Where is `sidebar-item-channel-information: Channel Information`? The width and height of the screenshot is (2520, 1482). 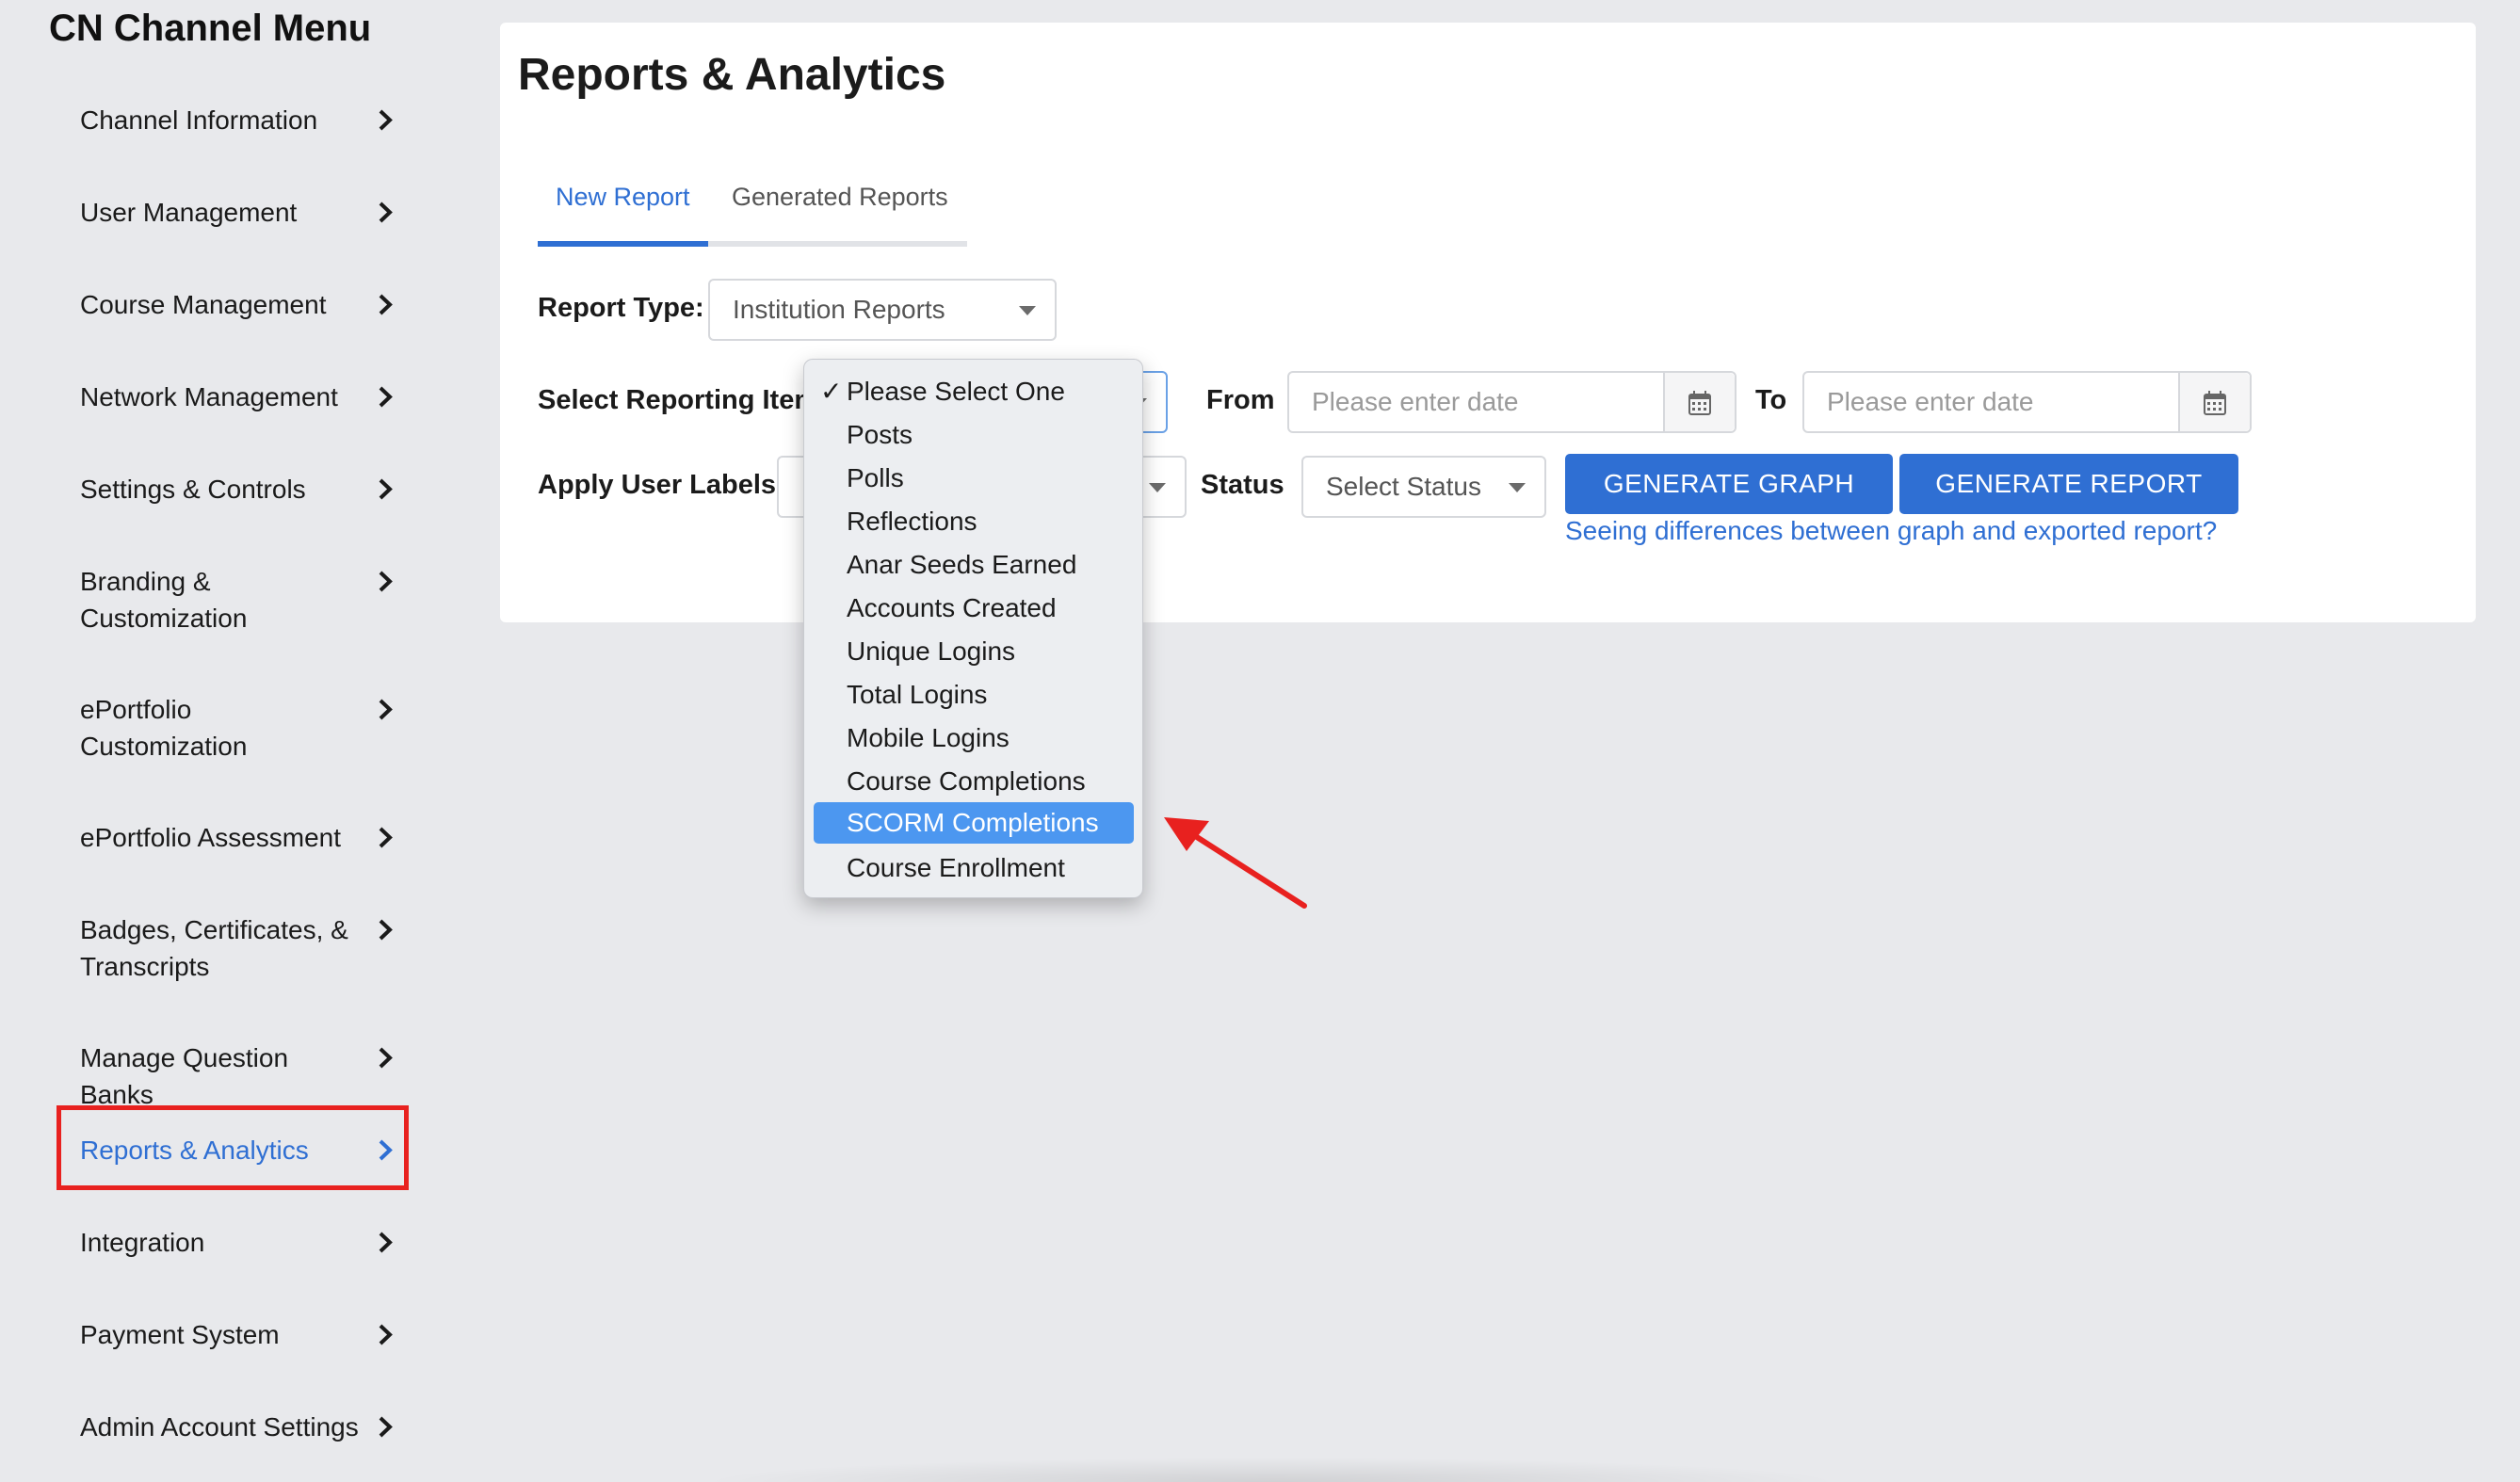
sidebar-item-channel-information: Channel Information is located at coordinates (240, 120).